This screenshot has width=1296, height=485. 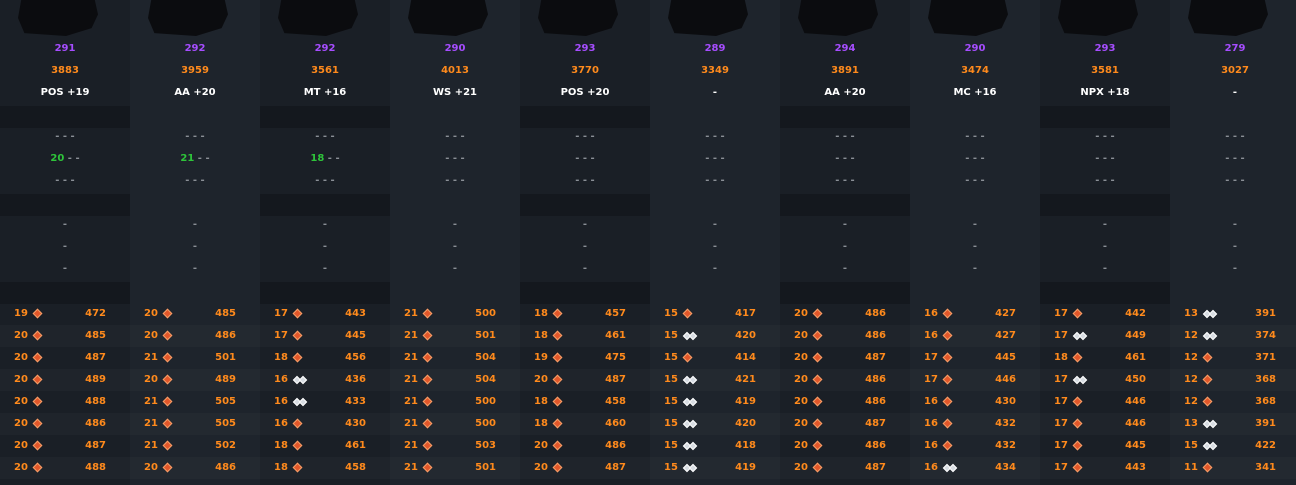 I want to click on gear-row: 15 418, so click(x=715, y=446).